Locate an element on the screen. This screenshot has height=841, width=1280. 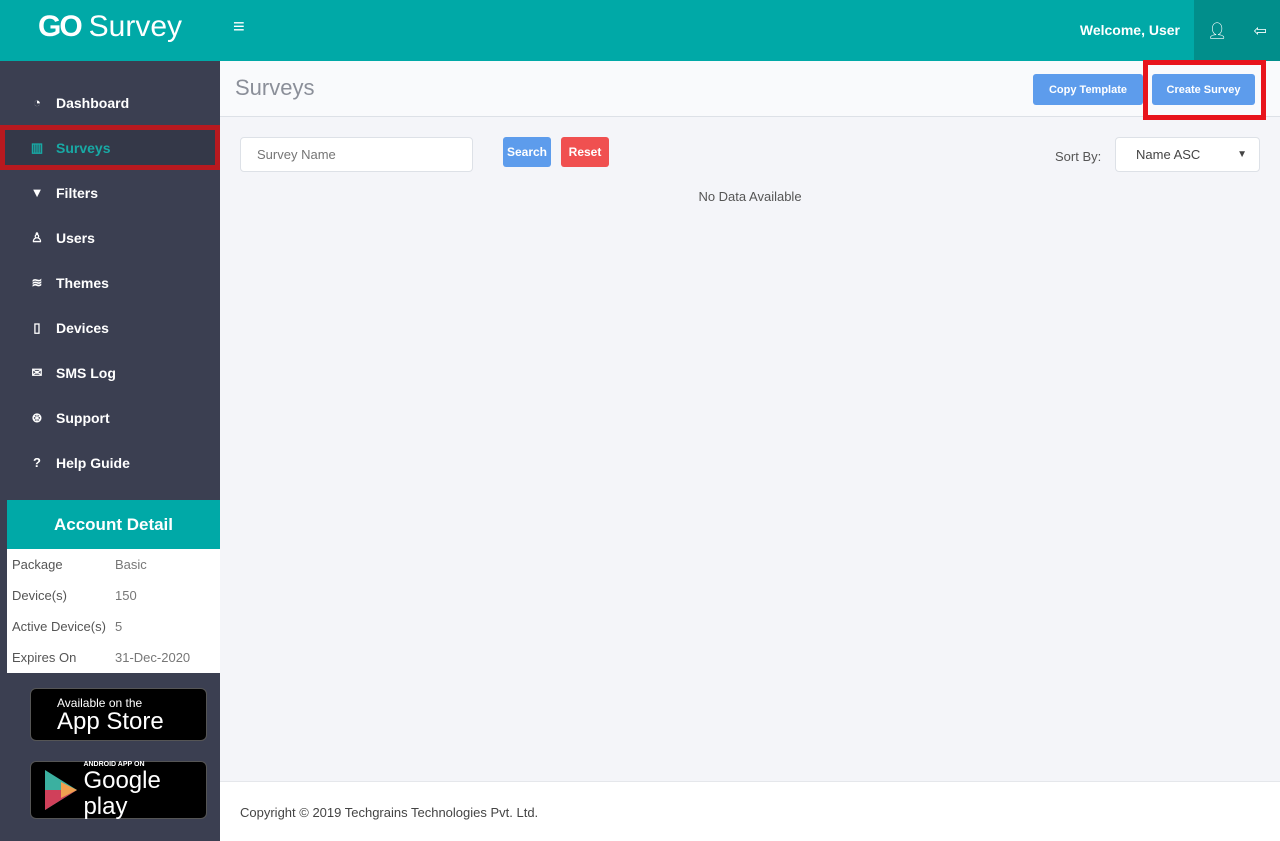
sidebar-item-label: Devices is located at coordinates (82, 327).